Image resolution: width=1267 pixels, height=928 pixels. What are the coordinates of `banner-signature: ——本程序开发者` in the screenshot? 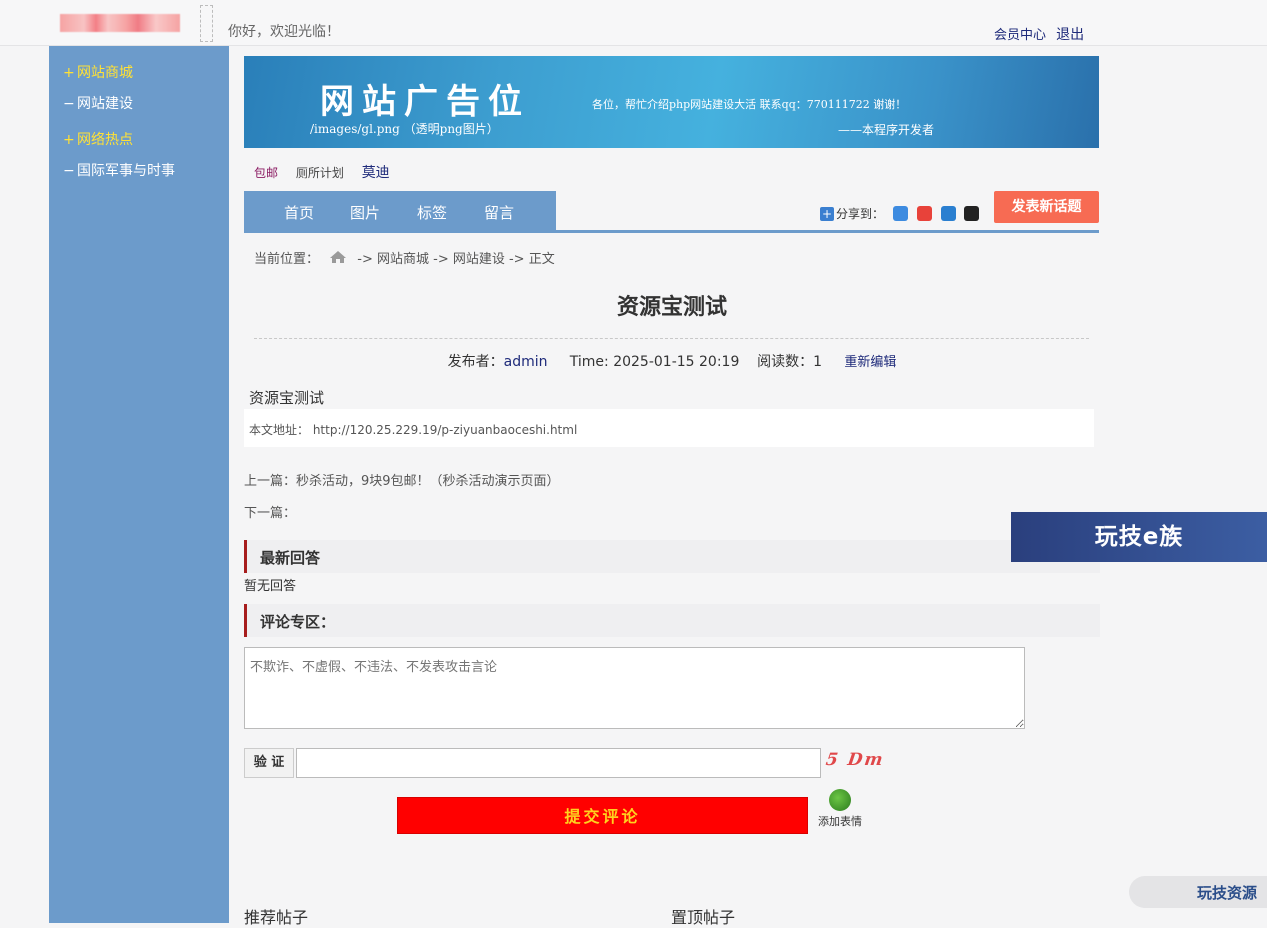 It's located at (886, 130).